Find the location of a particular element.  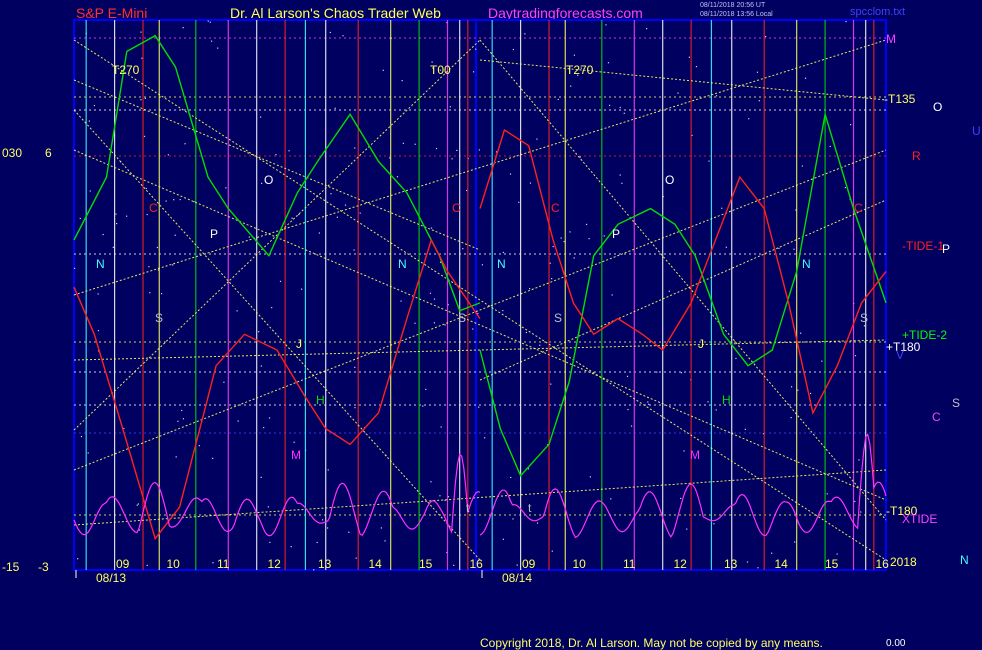

y-label-top-b: 6 is located at coordinates (48, 153).